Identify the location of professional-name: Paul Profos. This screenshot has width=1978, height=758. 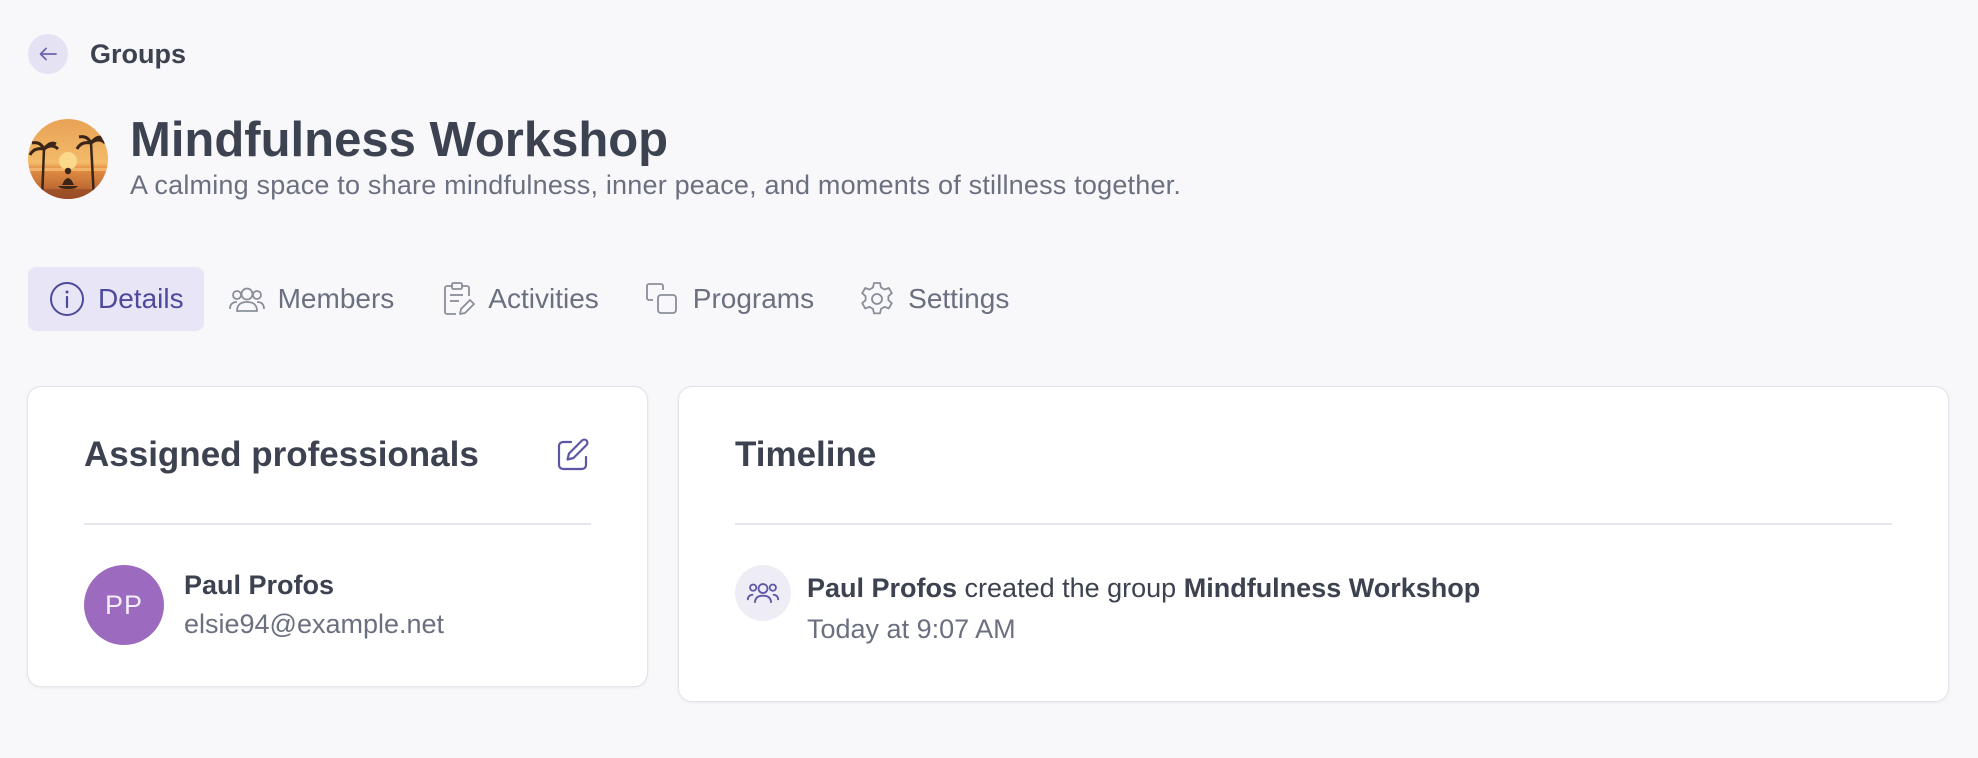
(259, 585).